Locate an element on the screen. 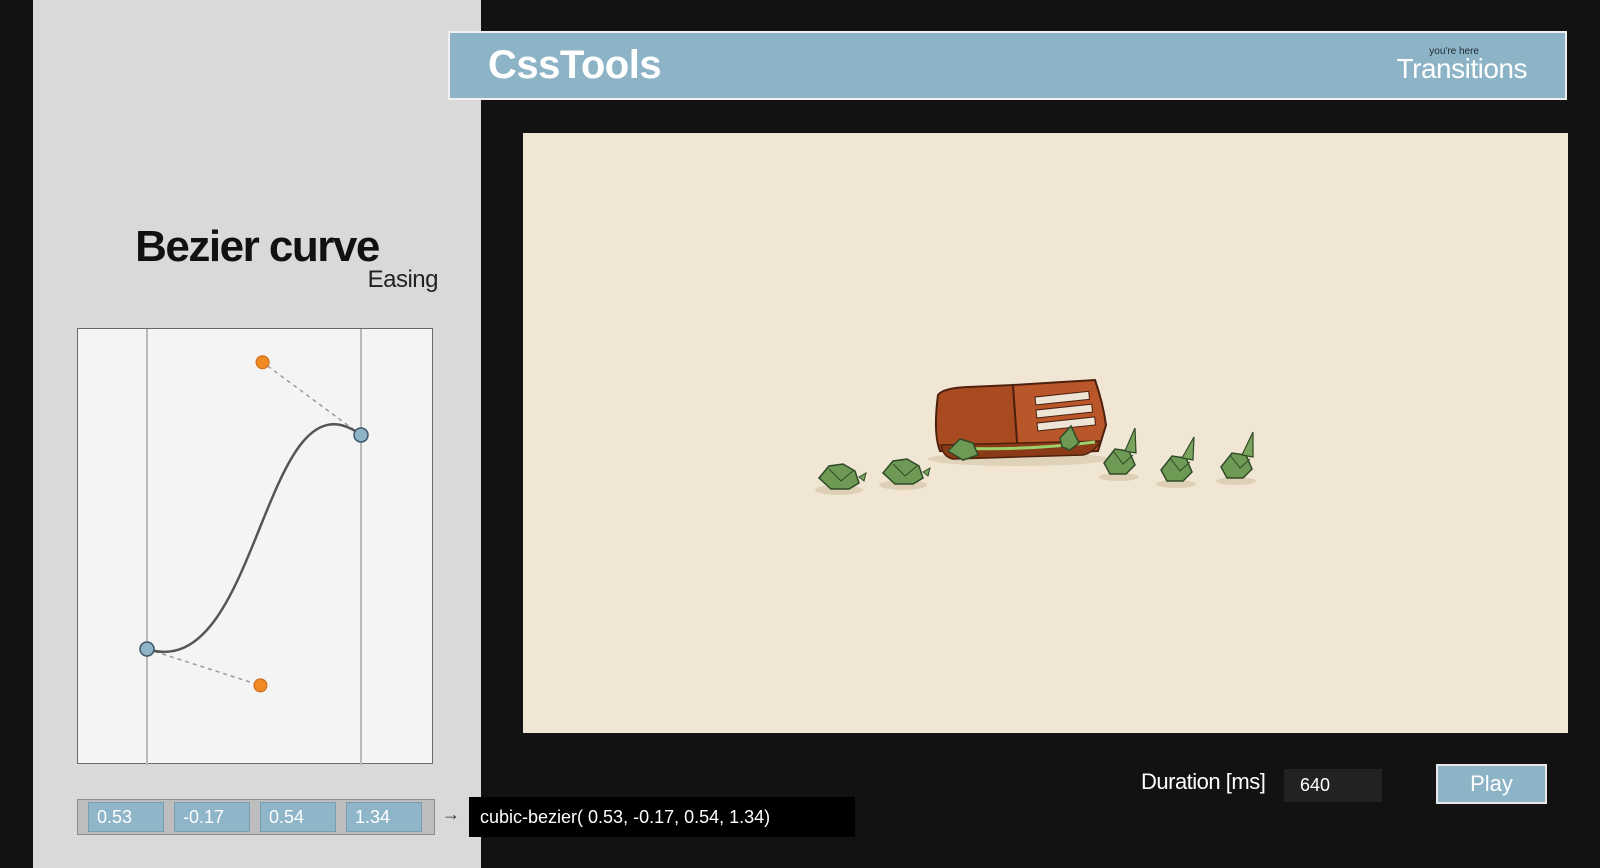 This screenshot has width=1600, height=868. css-output: cubic-bezier( 0.53, -0.17, 0.54, 1.34) is located at coordinates (662, 817).